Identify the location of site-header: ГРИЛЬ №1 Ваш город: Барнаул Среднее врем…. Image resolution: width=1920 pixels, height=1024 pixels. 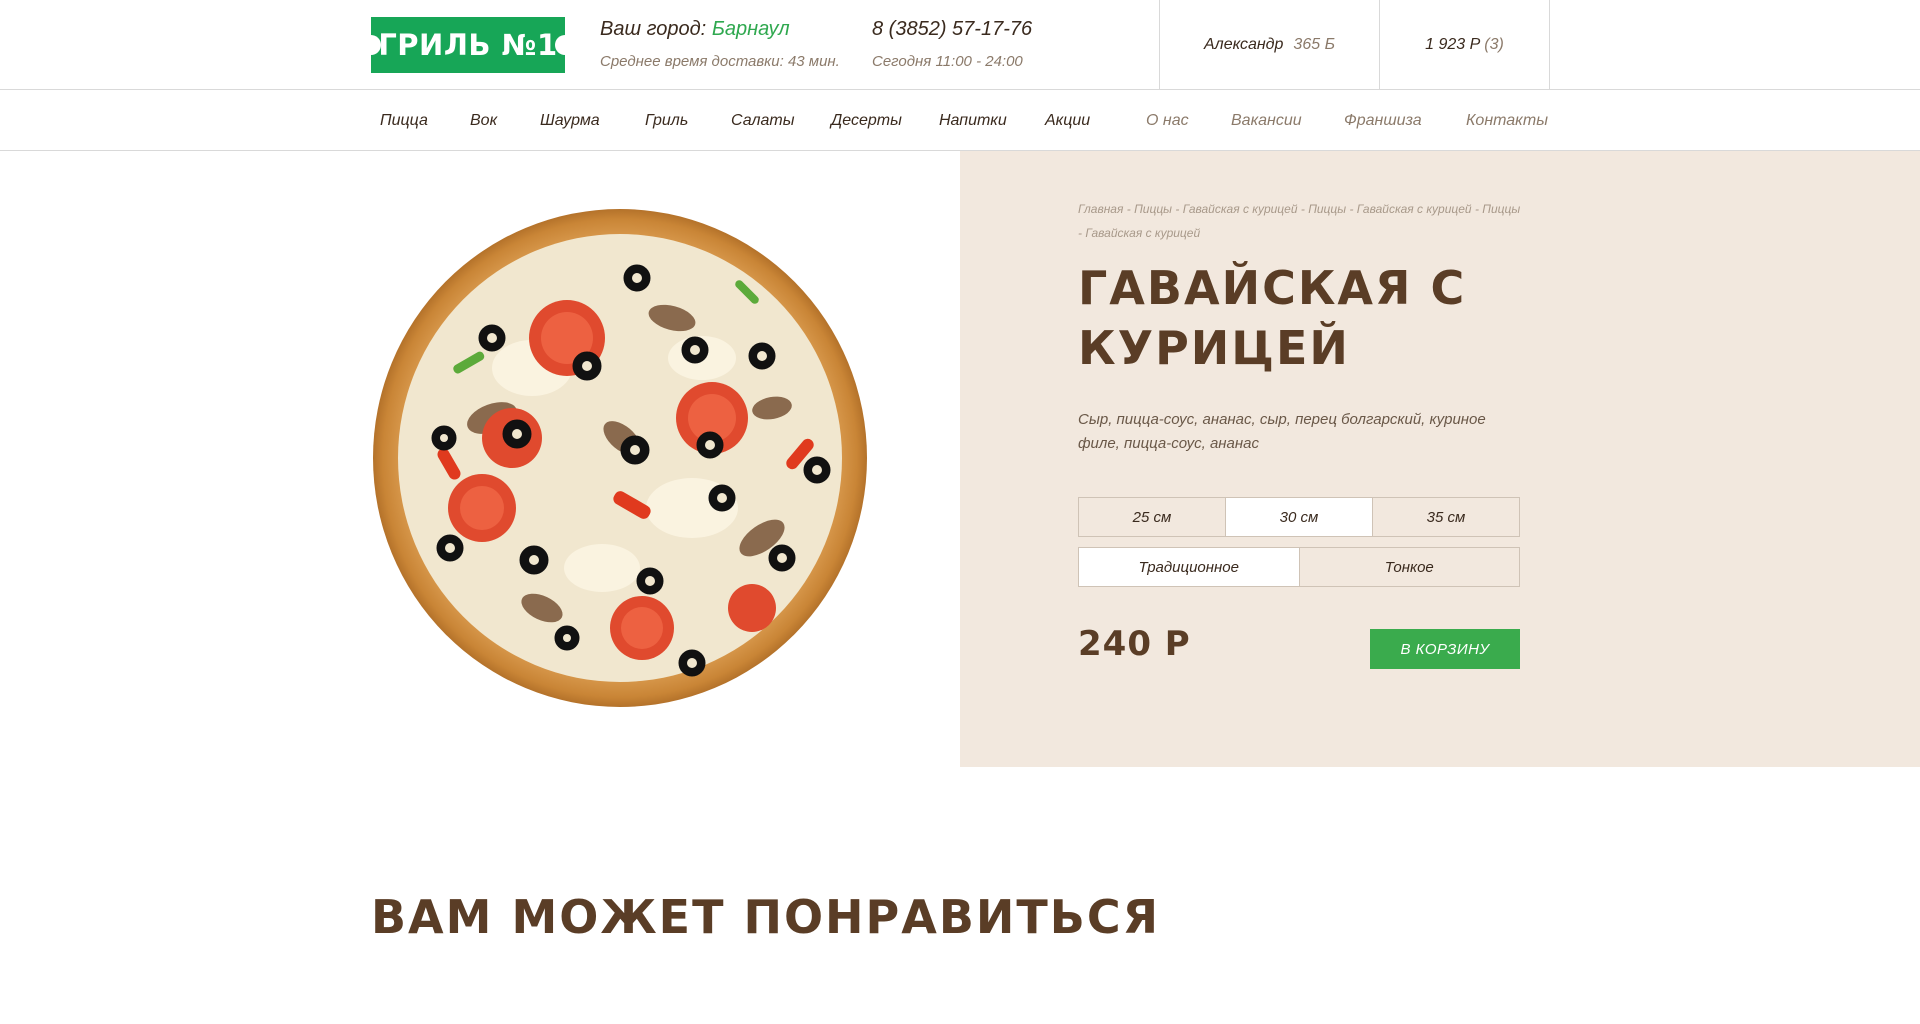
(960, 45).